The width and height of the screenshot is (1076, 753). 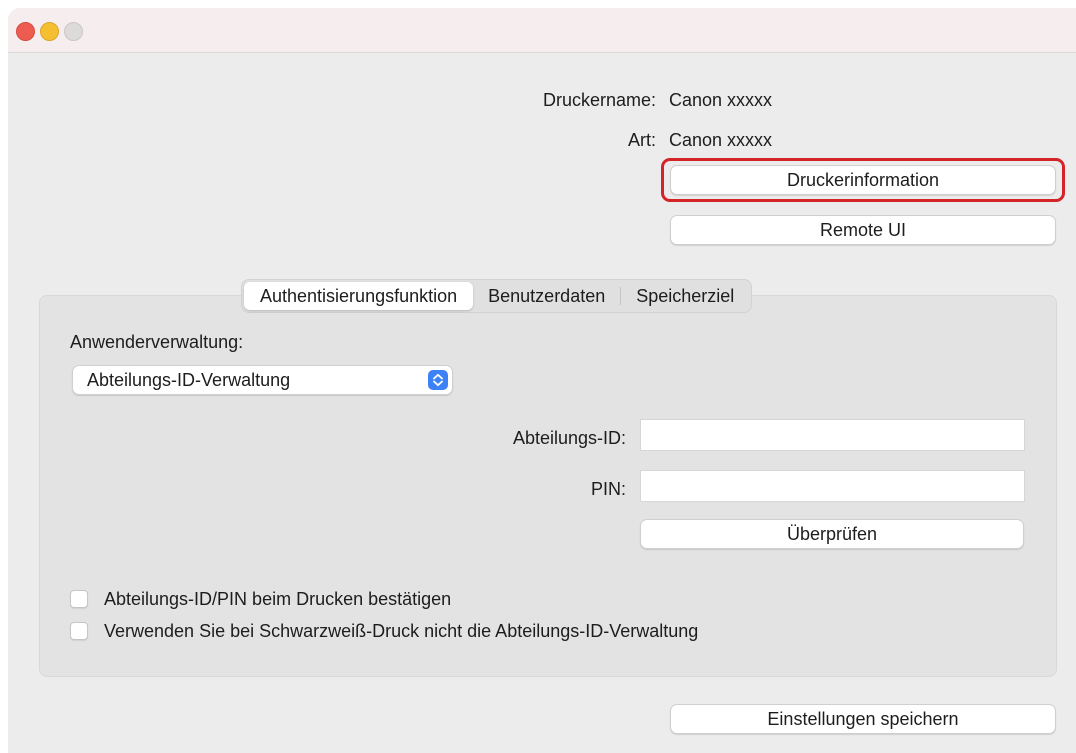 What do you see at coordinates (546, 296) in the screenshot?
I see `tab-user-data: Benutzerdaten` at bounding box center [546, 296].